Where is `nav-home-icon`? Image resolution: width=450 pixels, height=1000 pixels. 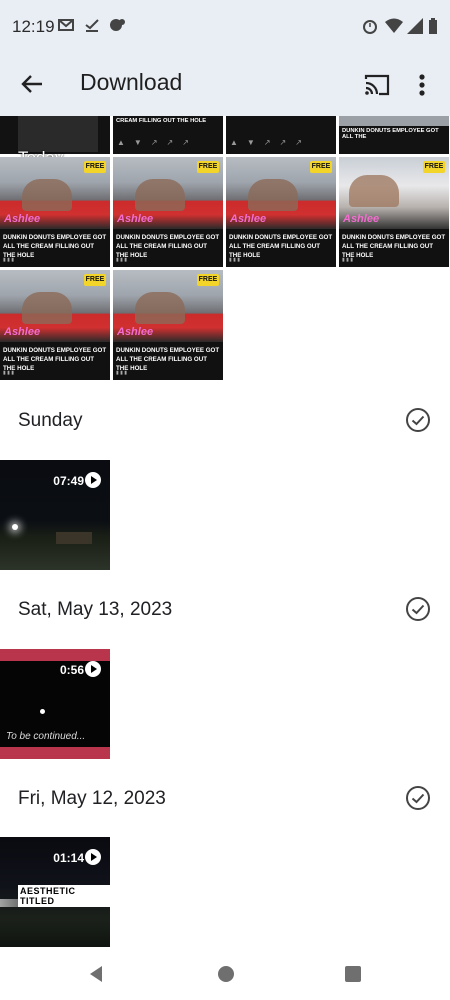 nav-home-icon is located at coordinates (226, 976).